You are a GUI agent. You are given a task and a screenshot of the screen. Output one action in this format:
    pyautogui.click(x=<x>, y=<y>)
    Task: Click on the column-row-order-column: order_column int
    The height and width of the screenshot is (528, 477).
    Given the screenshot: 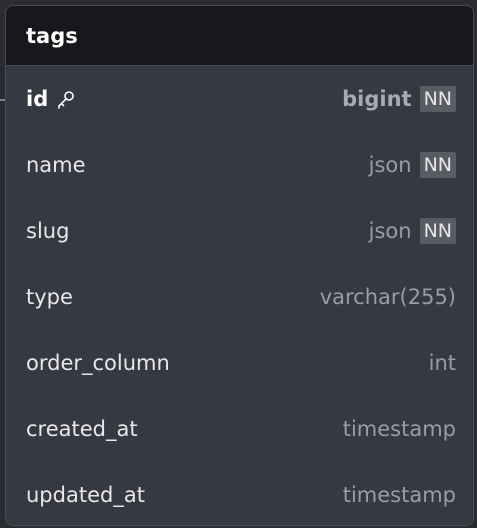 What is the action you would take?
    pyautogui.click(x=239, y=363)
    